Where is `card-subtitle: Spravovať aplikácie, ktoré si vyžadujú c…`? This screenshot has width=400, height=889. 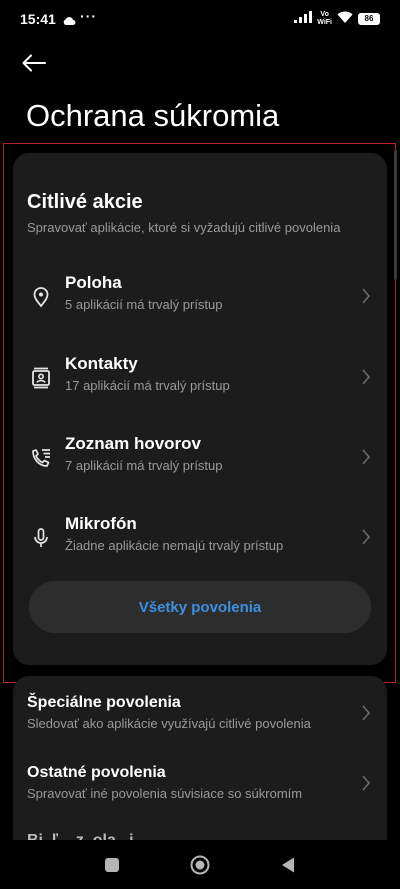 card-subtitle: Spravovať aplikácie, ktoré si vyžadujú c… is located at coordinates (184, 227).